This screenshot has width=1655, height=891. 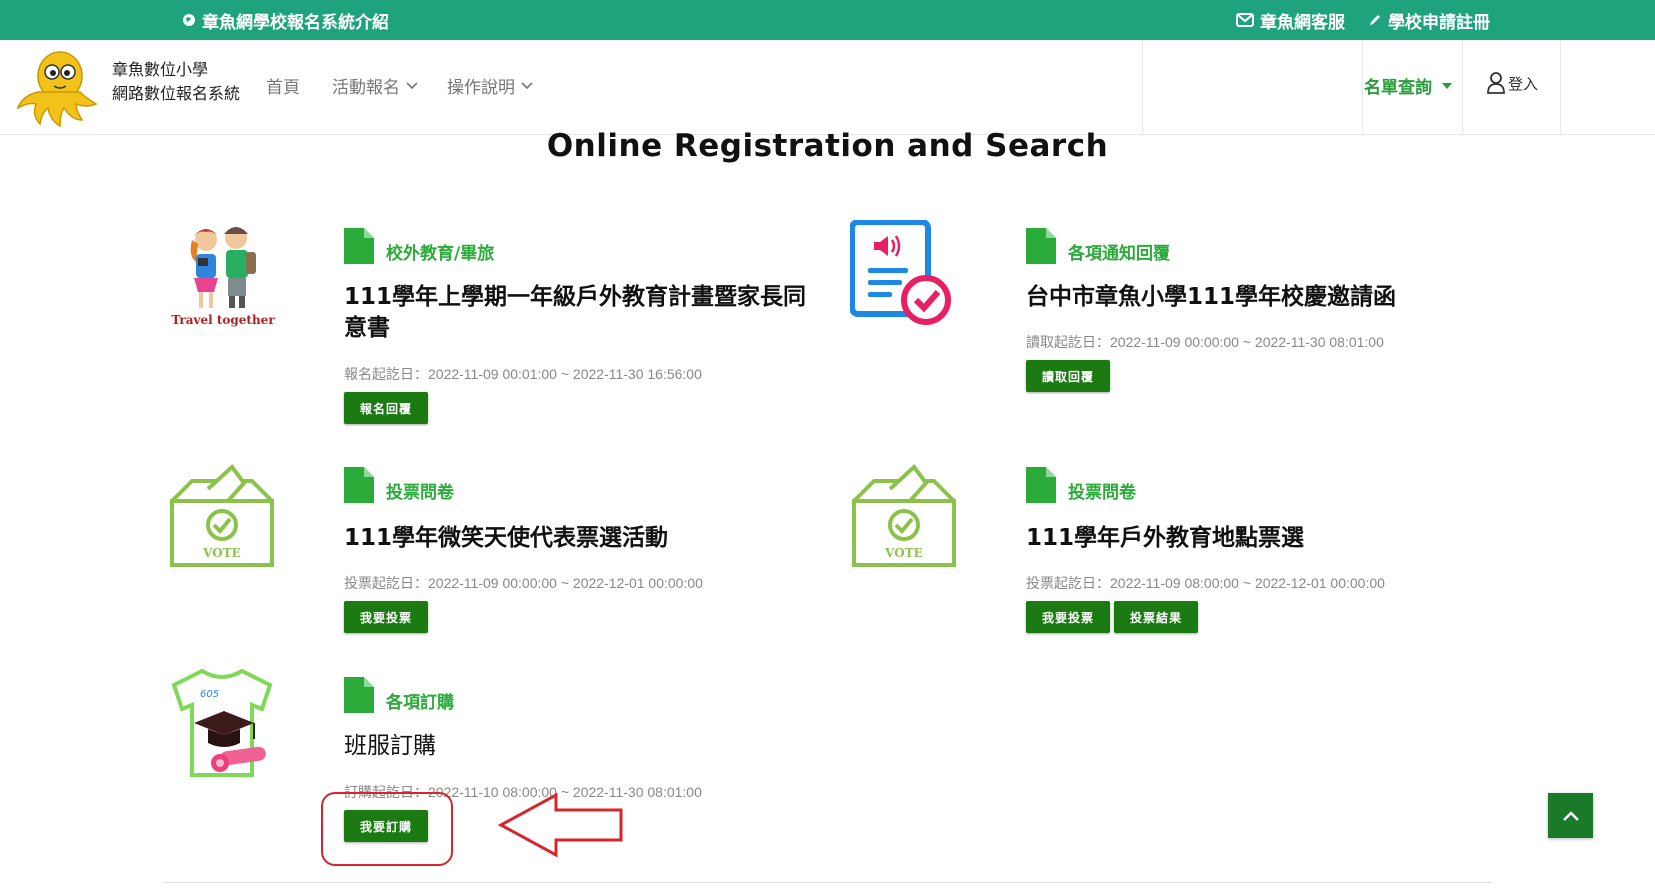 I want to click on system-intro-link: 章魚網學校報名系統介紹, so click(x=285, y=20).